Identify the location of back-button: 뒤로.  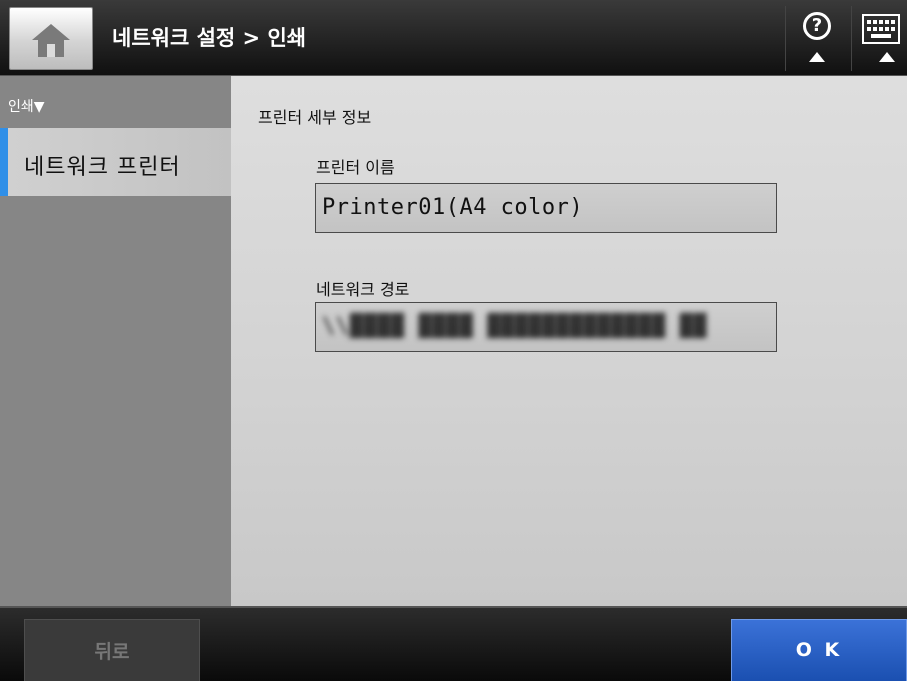
(112, 650).